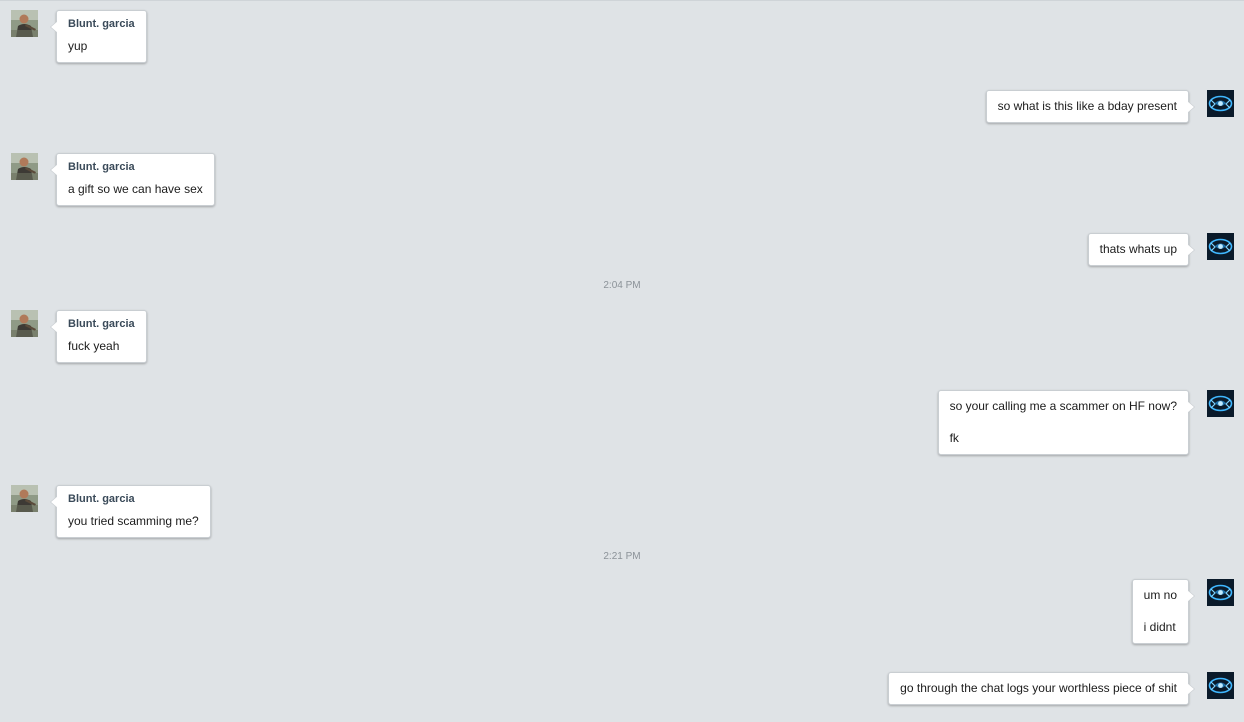 The height and width of the screenshot is (722, 1244). What do you see at coordinates (622, 285) in the screenshot?
I see `timestamp-divider: 2:04 PM` at bounding box center [622, 285].